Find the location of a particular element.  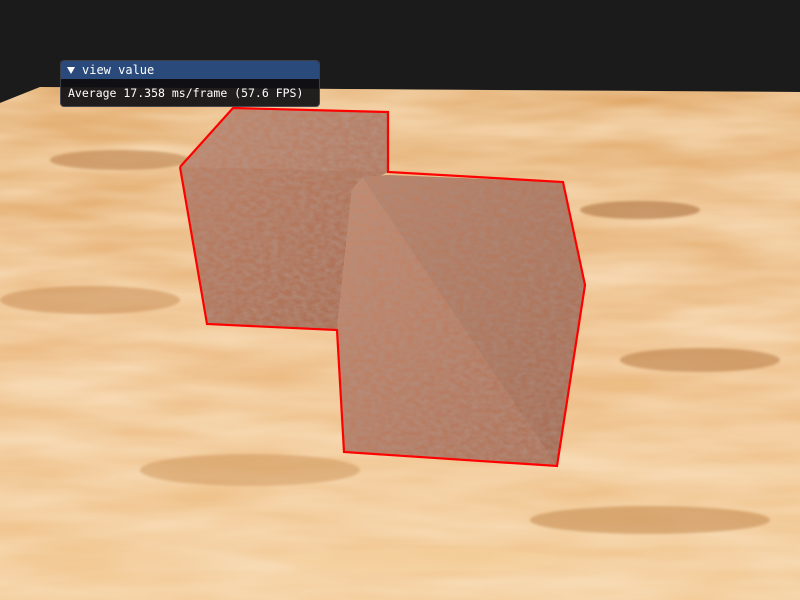

frame-time-text: Average 17.358 ms/frame (57.6 FPS) is located at coordinates (186, 93).